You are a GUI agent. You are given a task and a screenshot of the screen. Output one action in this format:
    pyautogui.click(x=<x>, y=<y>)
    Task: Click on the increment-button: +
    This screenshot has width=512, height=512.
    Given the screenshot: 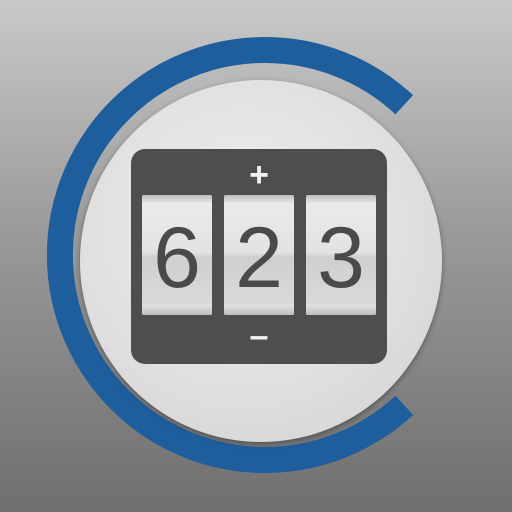 What is the action you would take?
    pyautogui.click(x=259, y=175)
    